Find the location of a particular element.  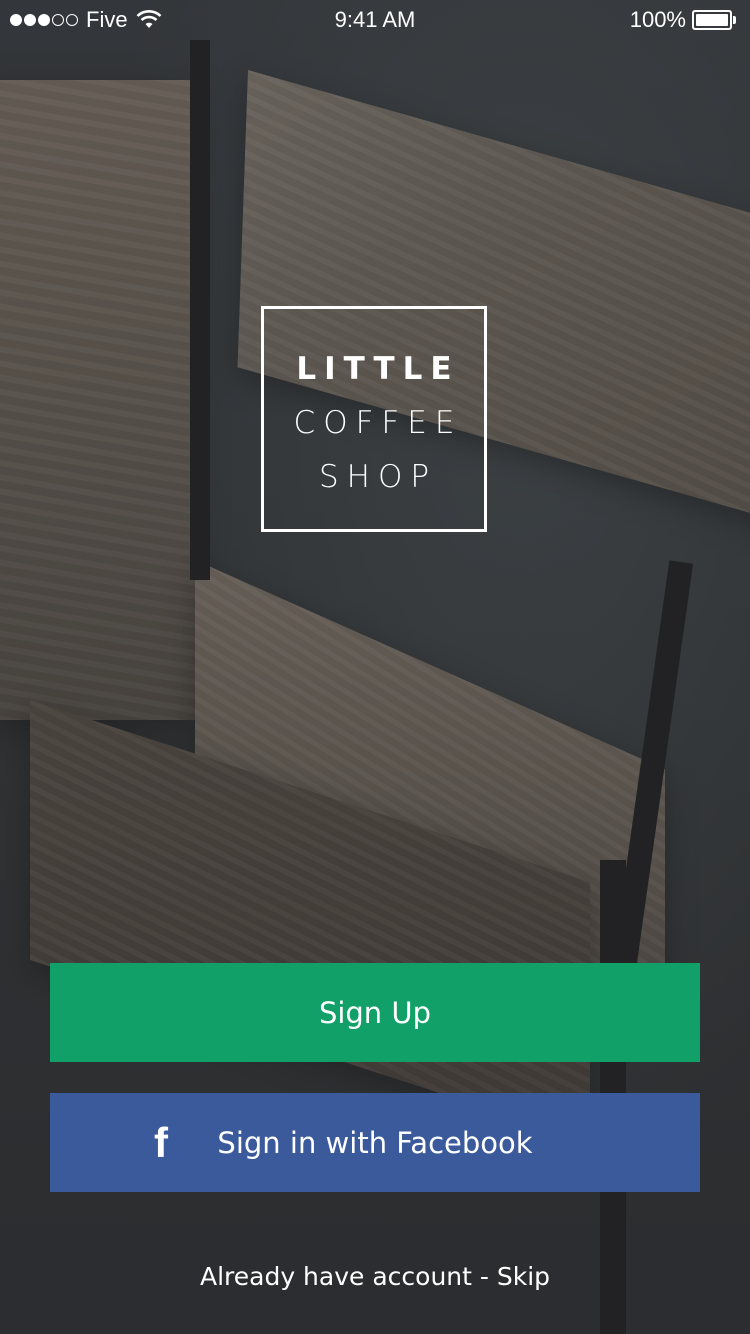

battery-percentage: 100% is located at coordinates (657, 19).